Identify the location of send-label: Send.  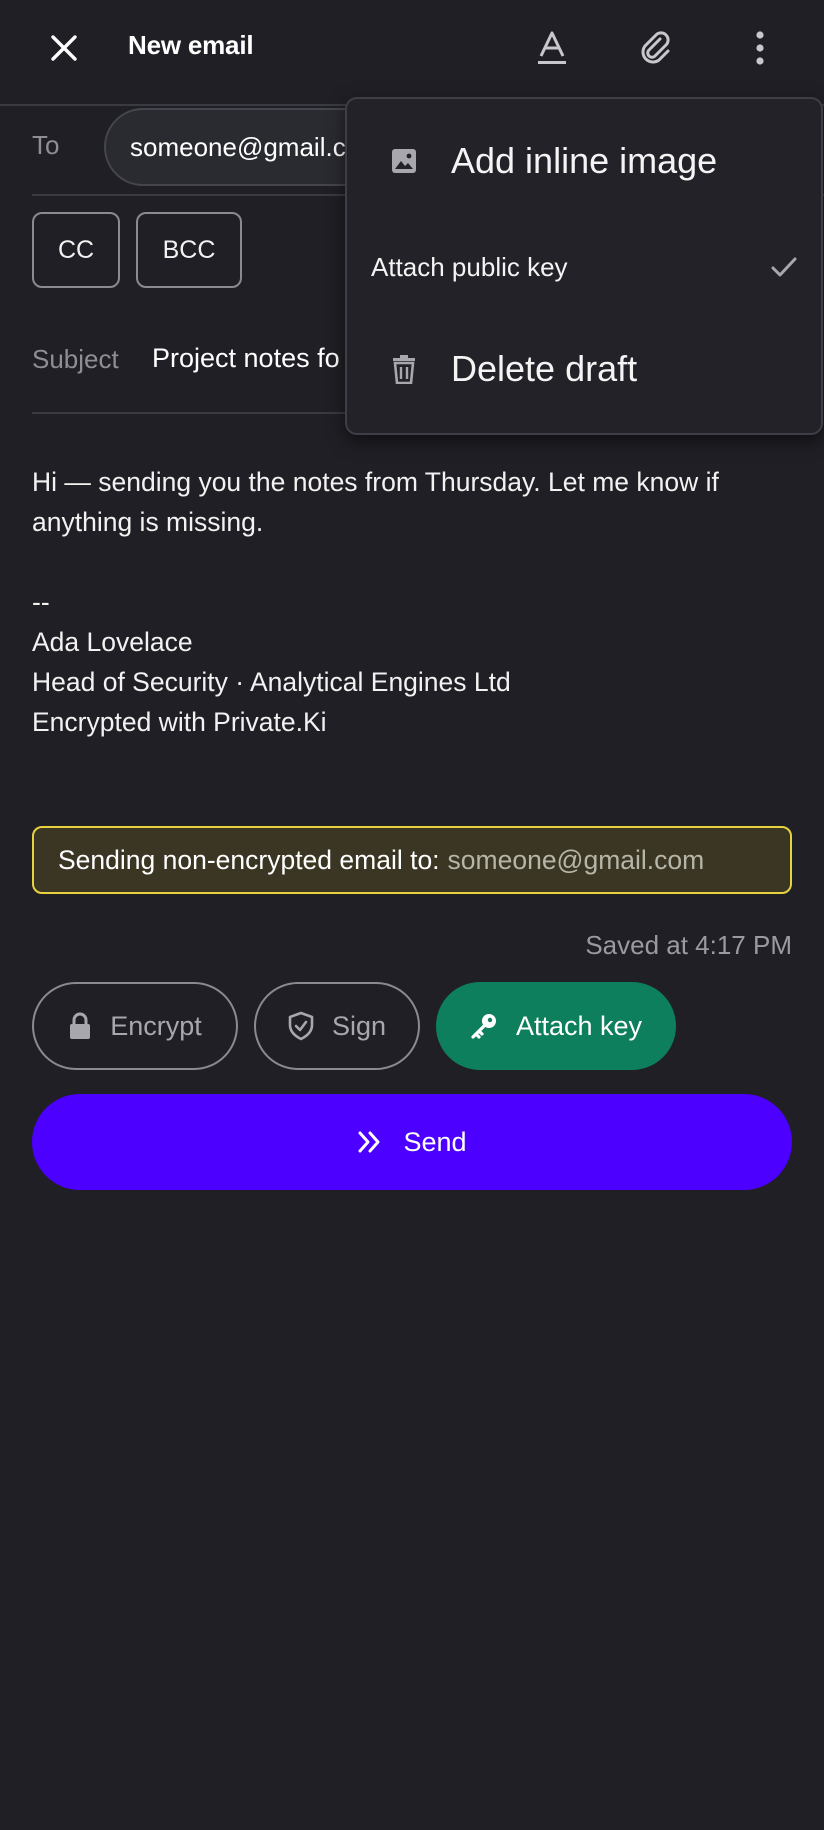
(435, 1141).